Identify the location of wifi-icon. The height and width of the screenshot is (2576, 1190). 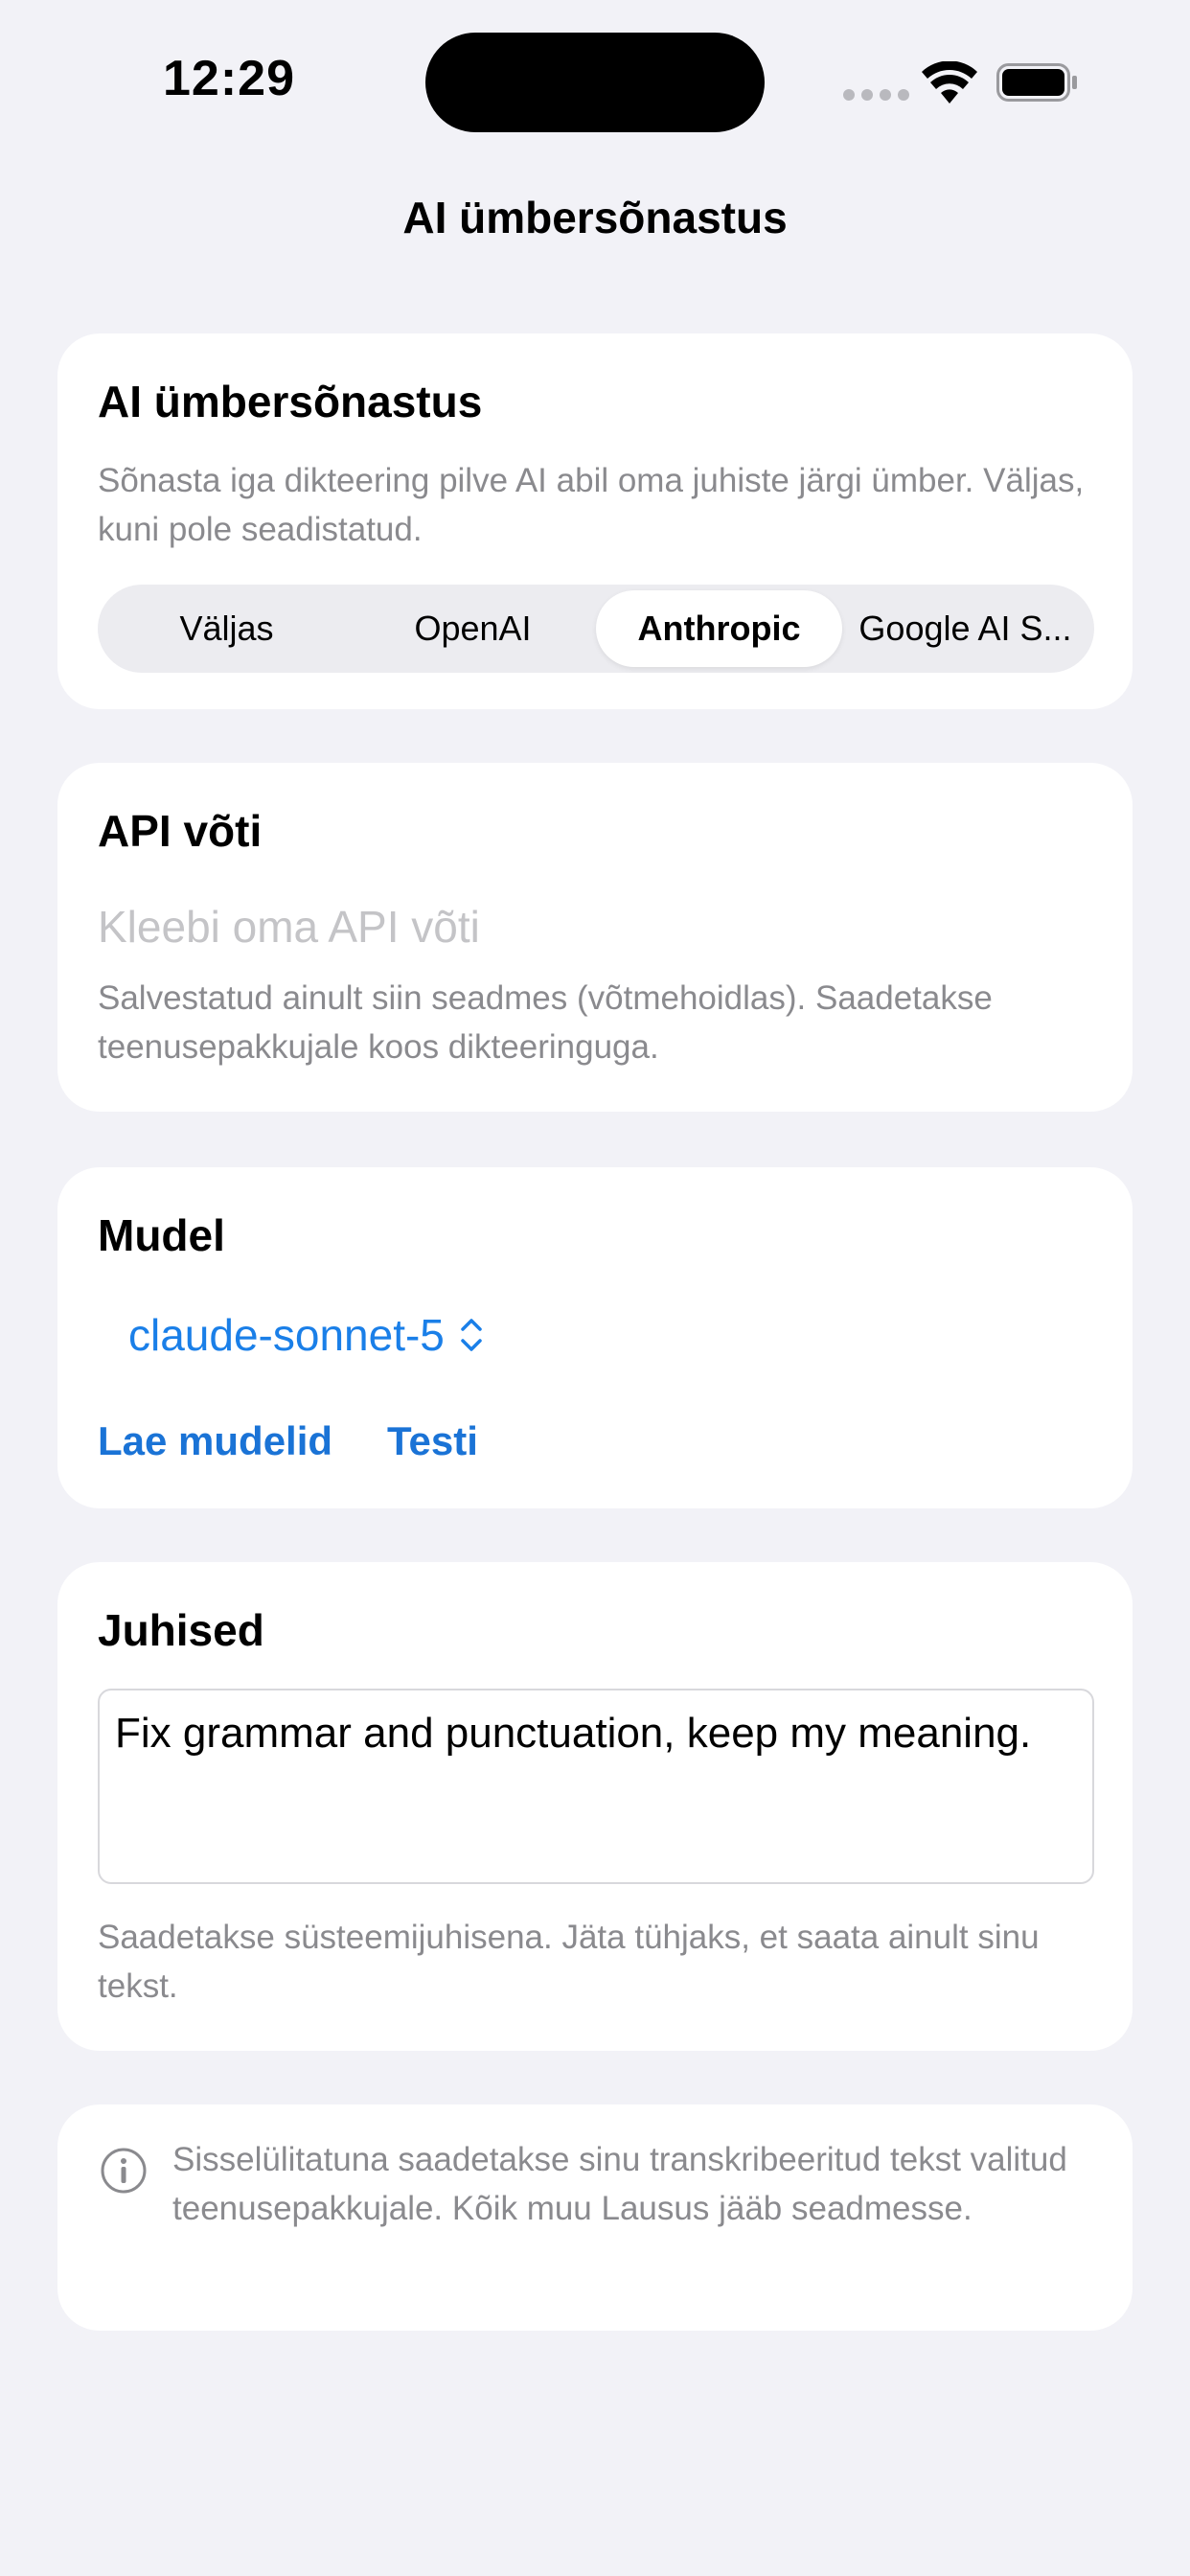
(950, 82).